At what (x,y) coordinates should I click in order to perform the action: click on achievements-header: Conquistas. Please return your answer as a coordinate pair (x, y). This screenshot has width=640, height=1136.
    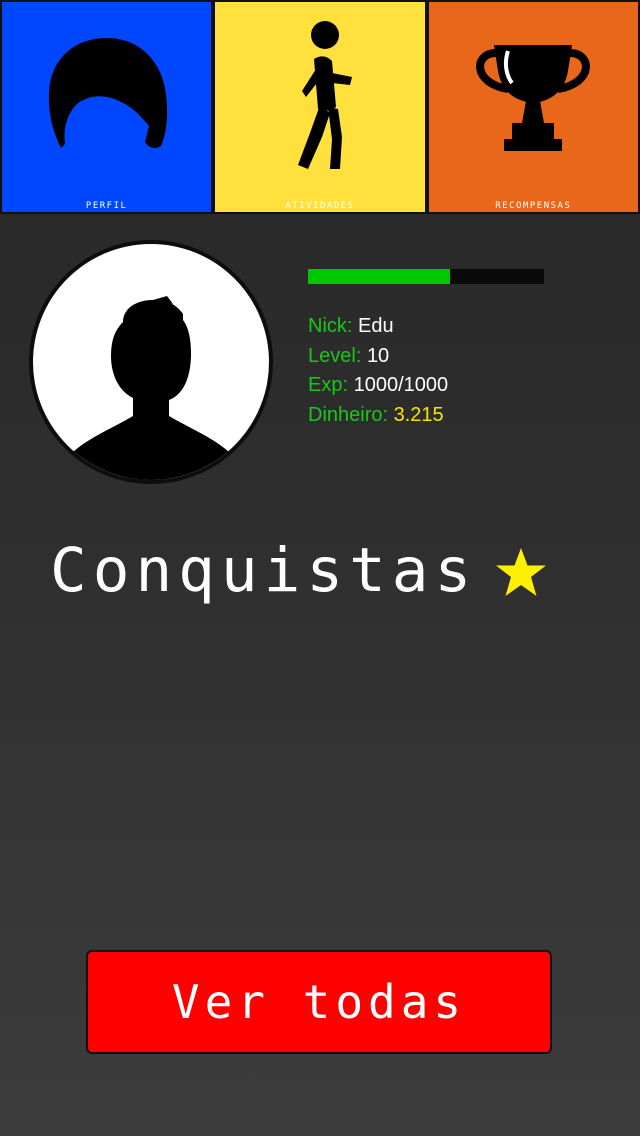
    Looking at the image, I should click on (299, 570).